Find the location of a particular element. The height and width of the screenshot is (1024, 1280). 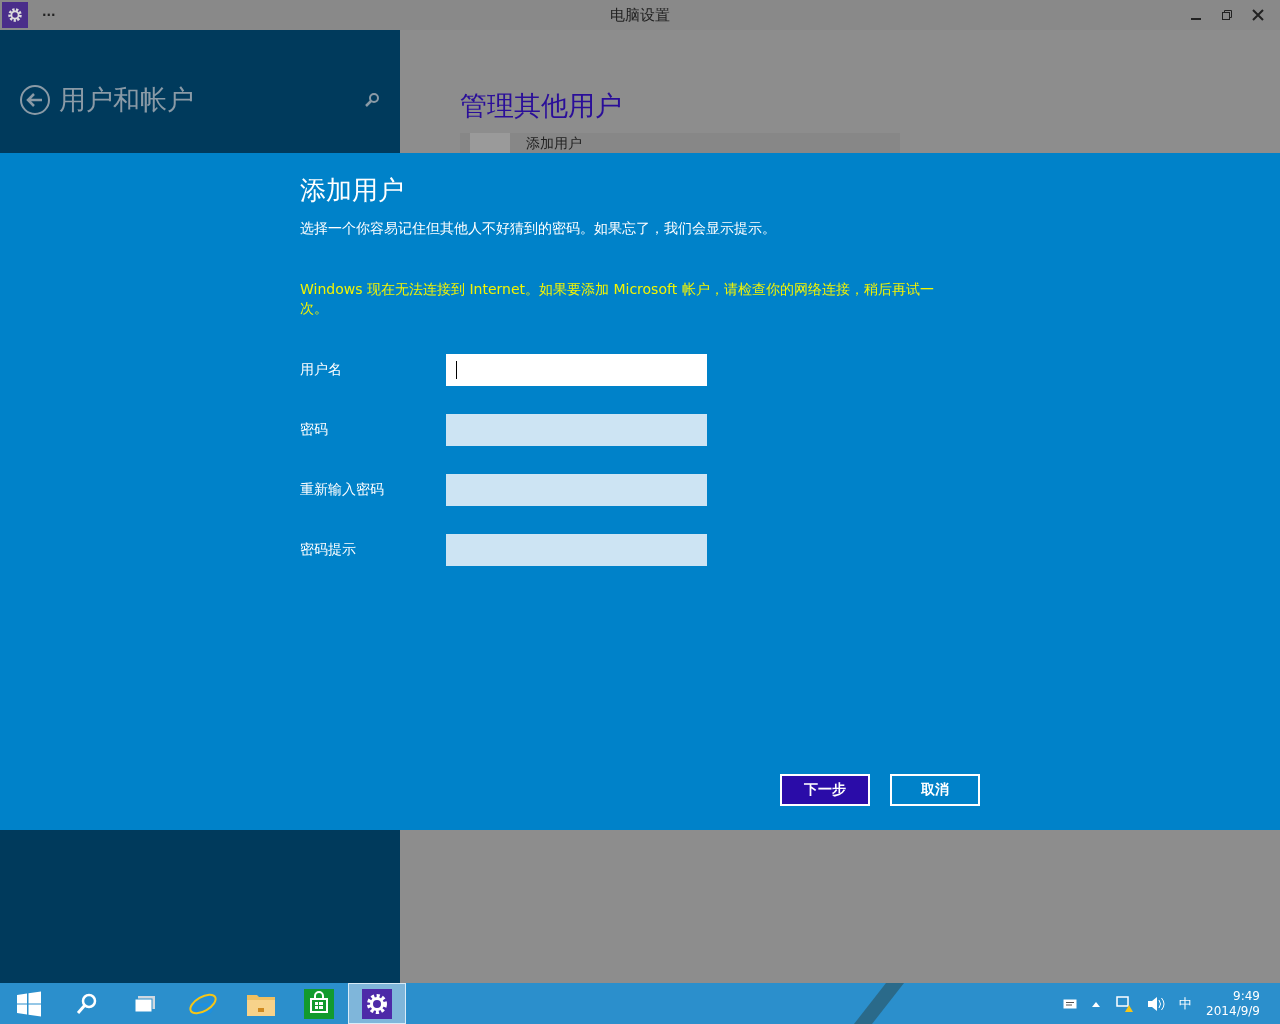

cancel-button: 取消 is located at coordinates (935, 790).